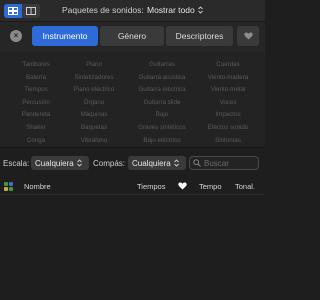 This screenshot has height=300, width=320. I want to click on search-field, so click(224, 163).